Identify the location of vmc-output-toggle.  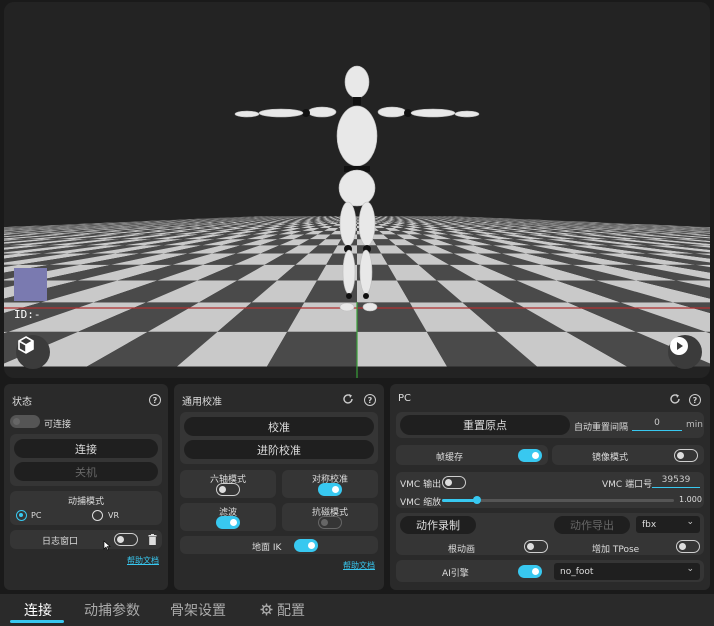
(454, 482).